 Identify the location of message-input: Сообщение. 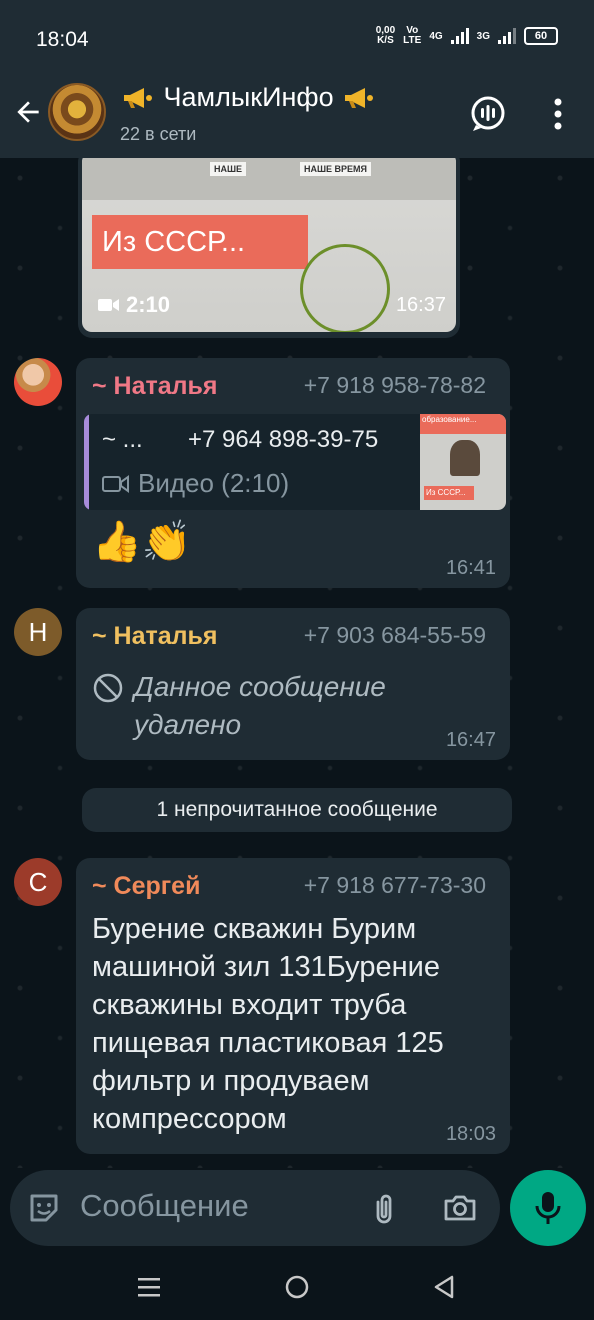
(164, 1206).